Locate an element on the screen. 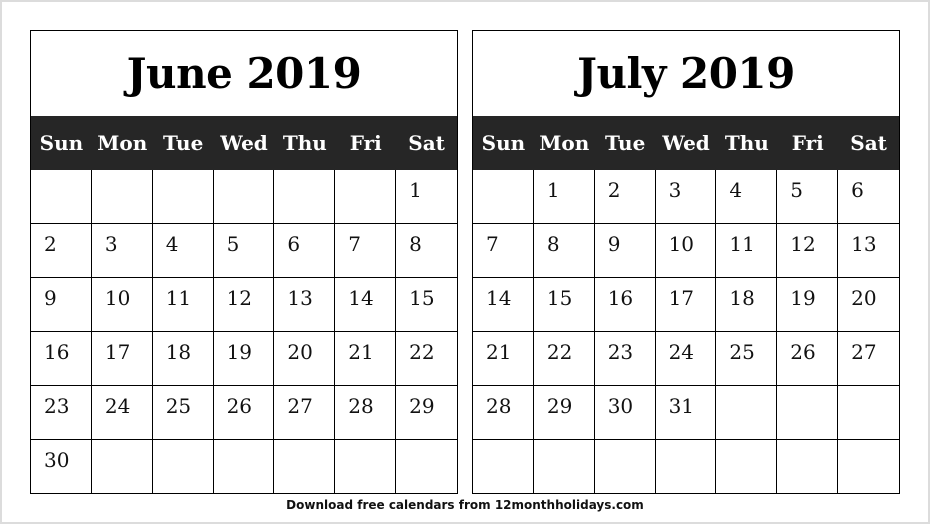 Image resolution: width=930 pixels, height=524 pixels. weekday-tue: Tue is located at coordinates (183, 143).